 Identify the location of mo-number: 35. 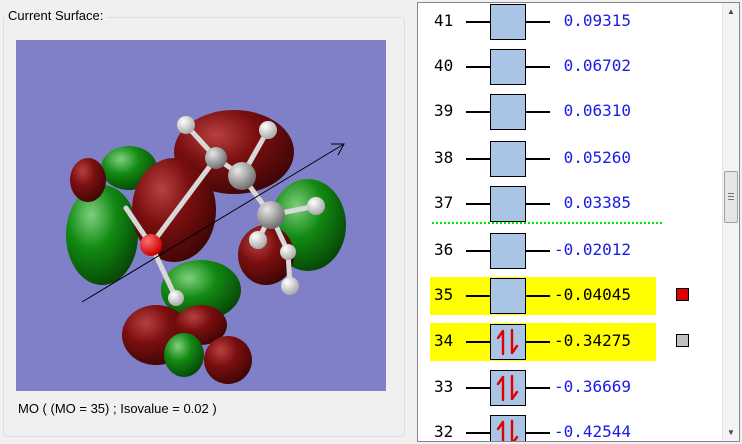
(444, 294).